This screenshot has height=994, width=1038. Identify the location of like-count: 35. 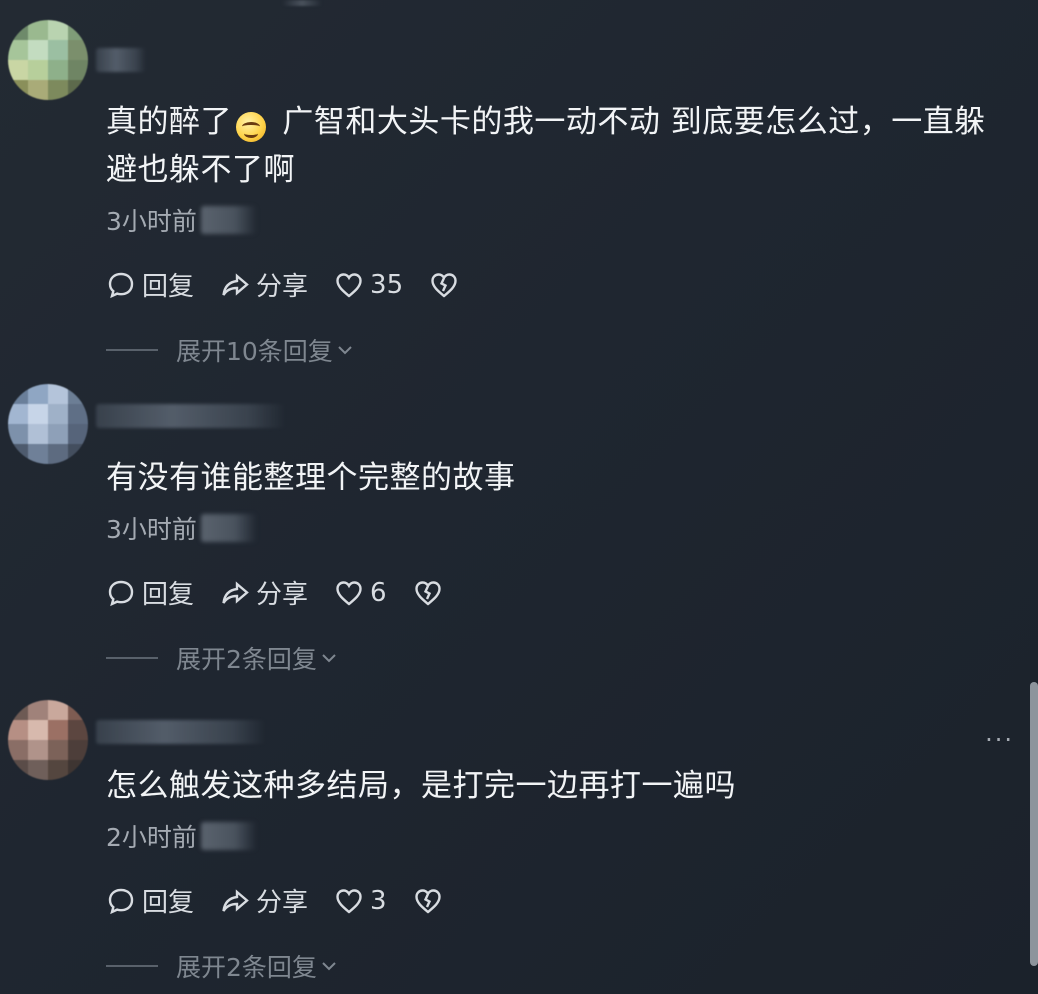
(387, 284).